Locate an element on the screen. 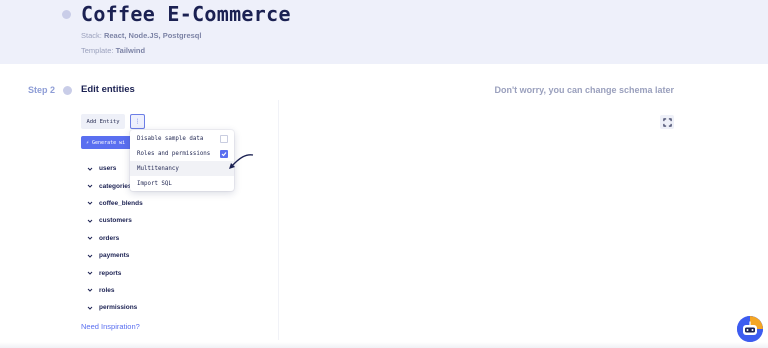  dropdown-item-disable-sample-data: Disable sample data is located at coordinates (182, 138).